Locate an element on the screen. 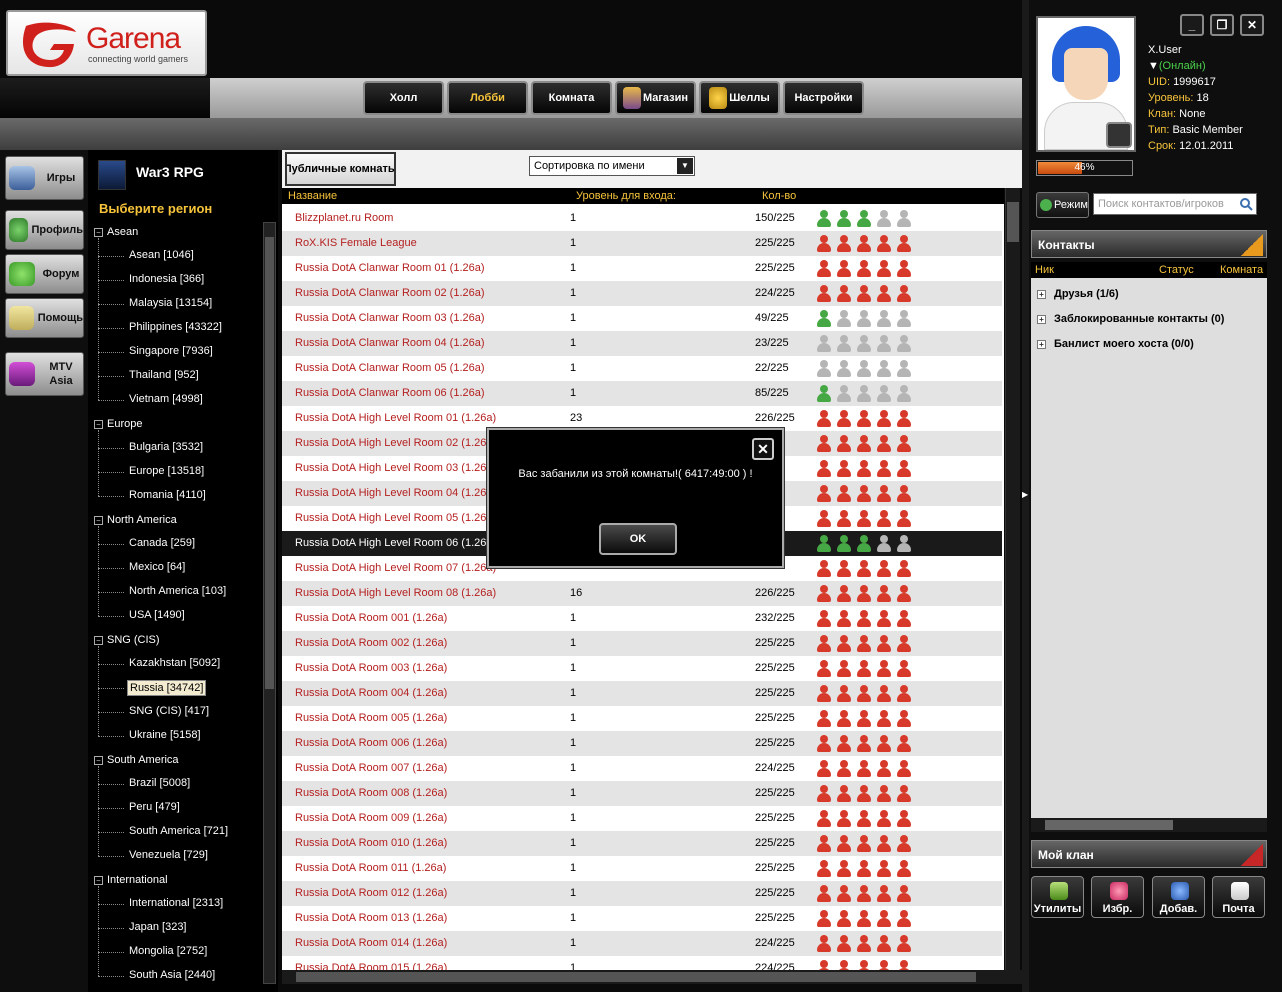 The image size is (1282, 992). region-item: North America [103] is located at coordinates (177, 591).